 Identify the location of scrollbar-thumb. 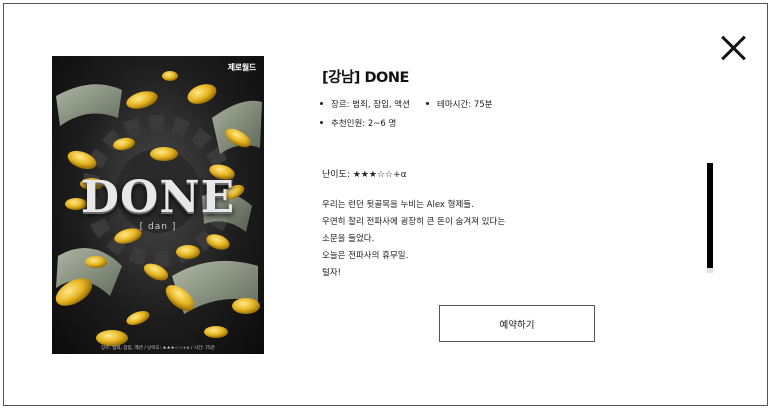
(710, 215).